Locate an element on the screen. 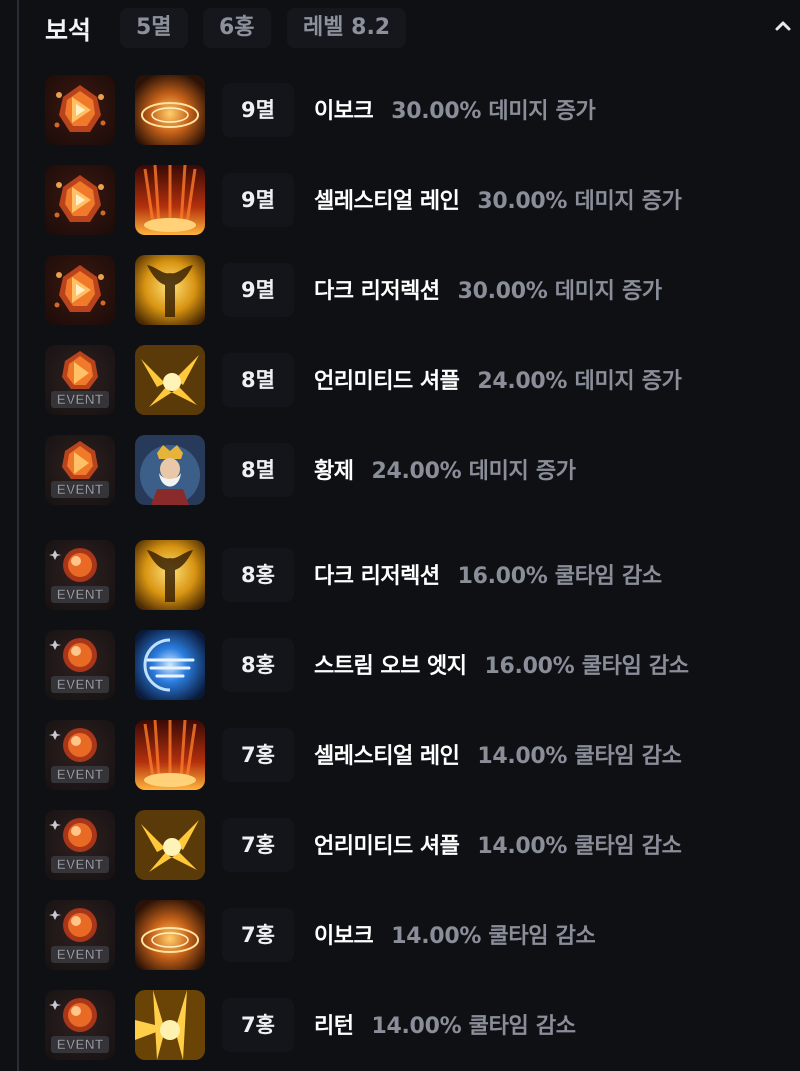 The height and width of the screenshot is (1071, 800). gem-description: 언리미티드 셔플 14.00% 쿨타임 감소 is located at coordinates (498, 844).